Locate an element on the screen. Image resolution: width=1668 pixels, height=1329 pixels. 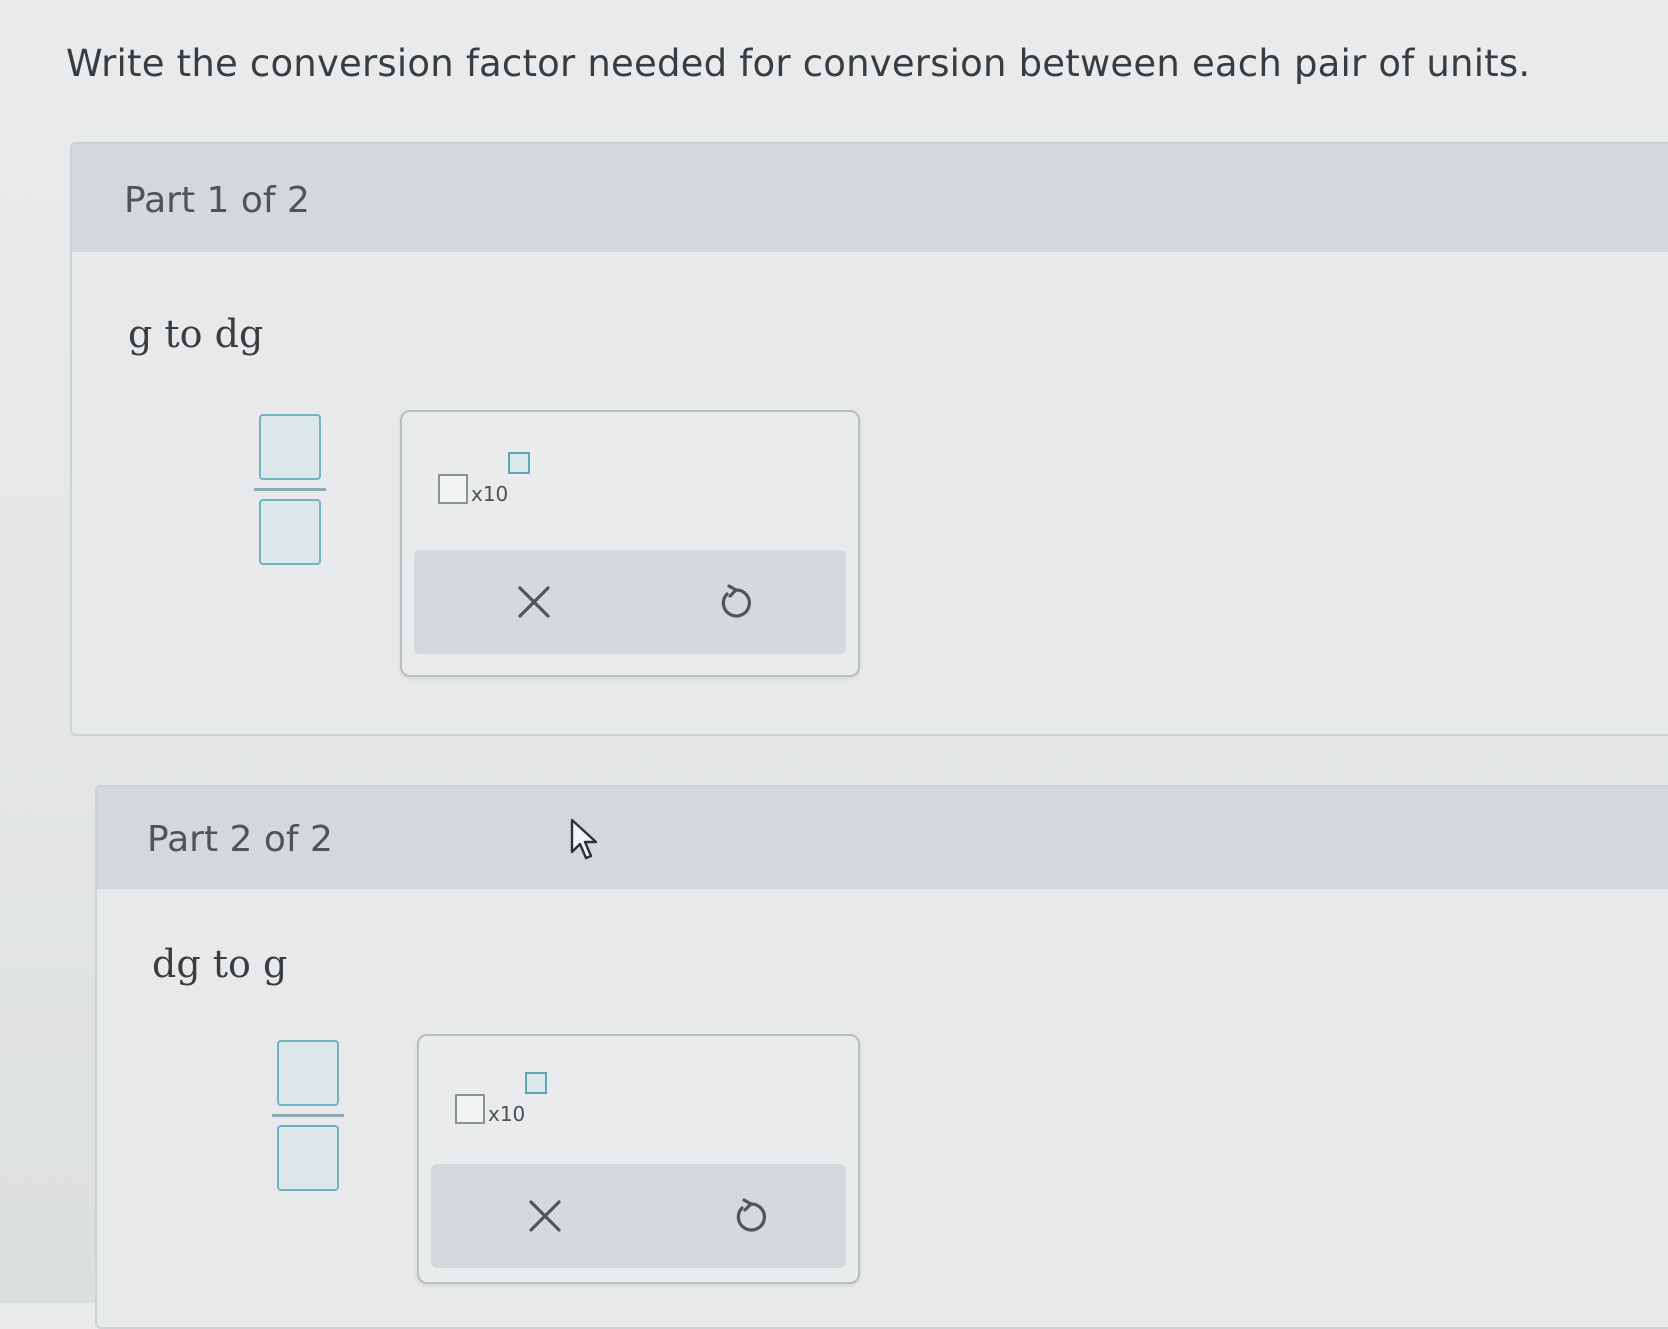
part-2-title: Part 2 of 2 is located at coordinates (240, 839).